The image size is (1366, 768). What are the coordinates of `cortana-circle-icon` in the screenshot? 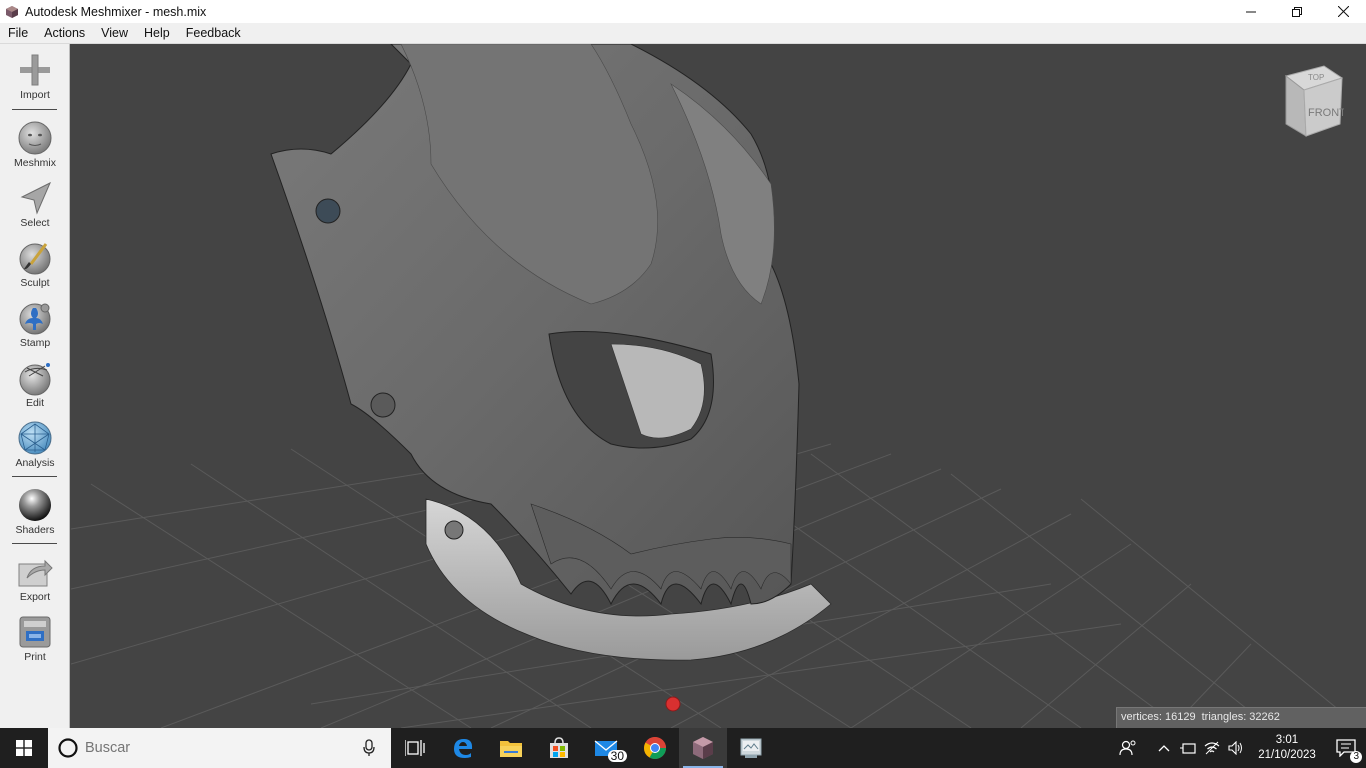 It's located at (68, 748).